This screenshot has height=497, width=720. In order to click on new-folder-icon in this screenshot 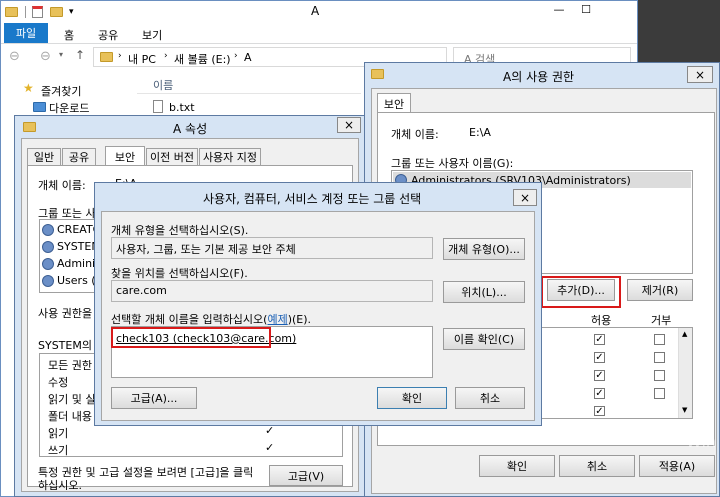, I will do `click(56, 12)`.